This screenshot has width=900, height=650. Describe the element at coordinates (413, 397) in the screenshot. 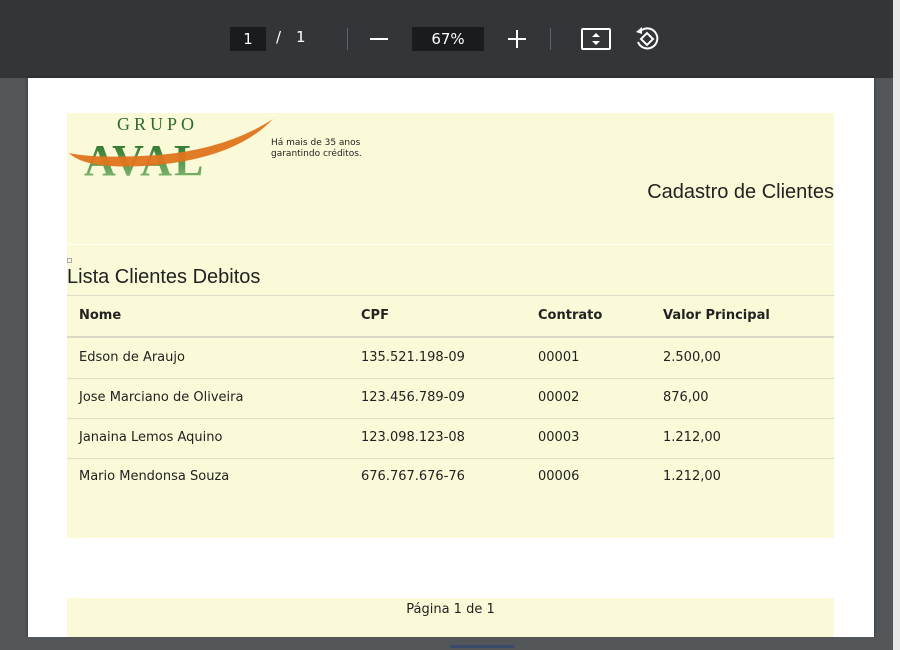

I see `cell-cpf: 123.456.789-09` at that location.